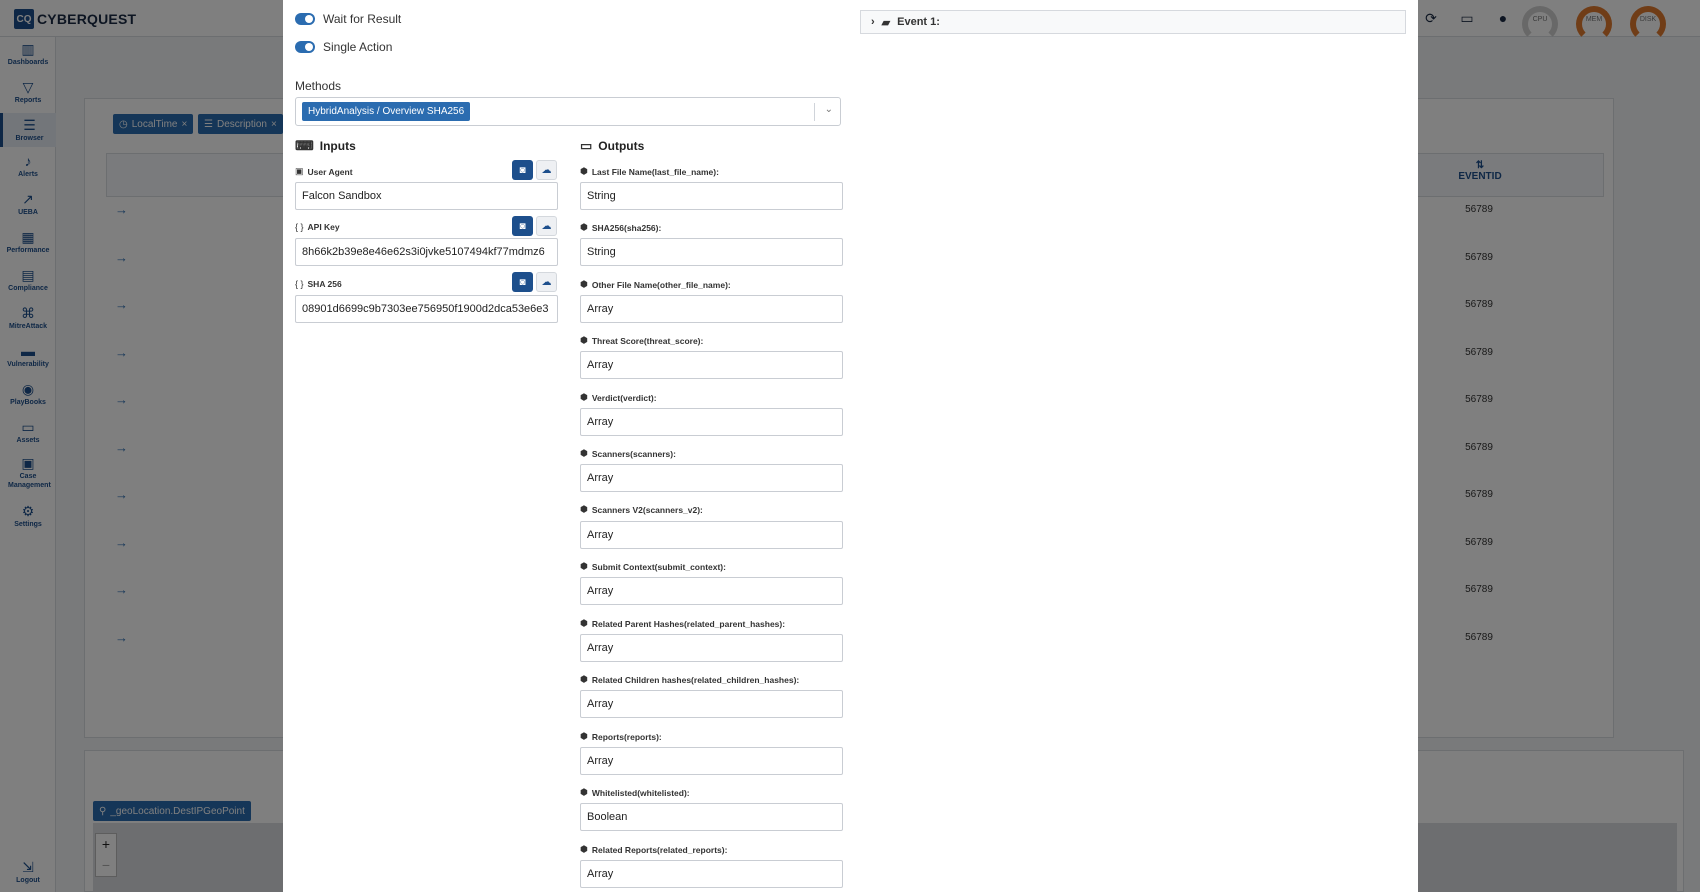 Image resolution: width=1700 pixels, height=892 pixels. I want to click on input-label-api-key: { } API Key, so click(317, 227).